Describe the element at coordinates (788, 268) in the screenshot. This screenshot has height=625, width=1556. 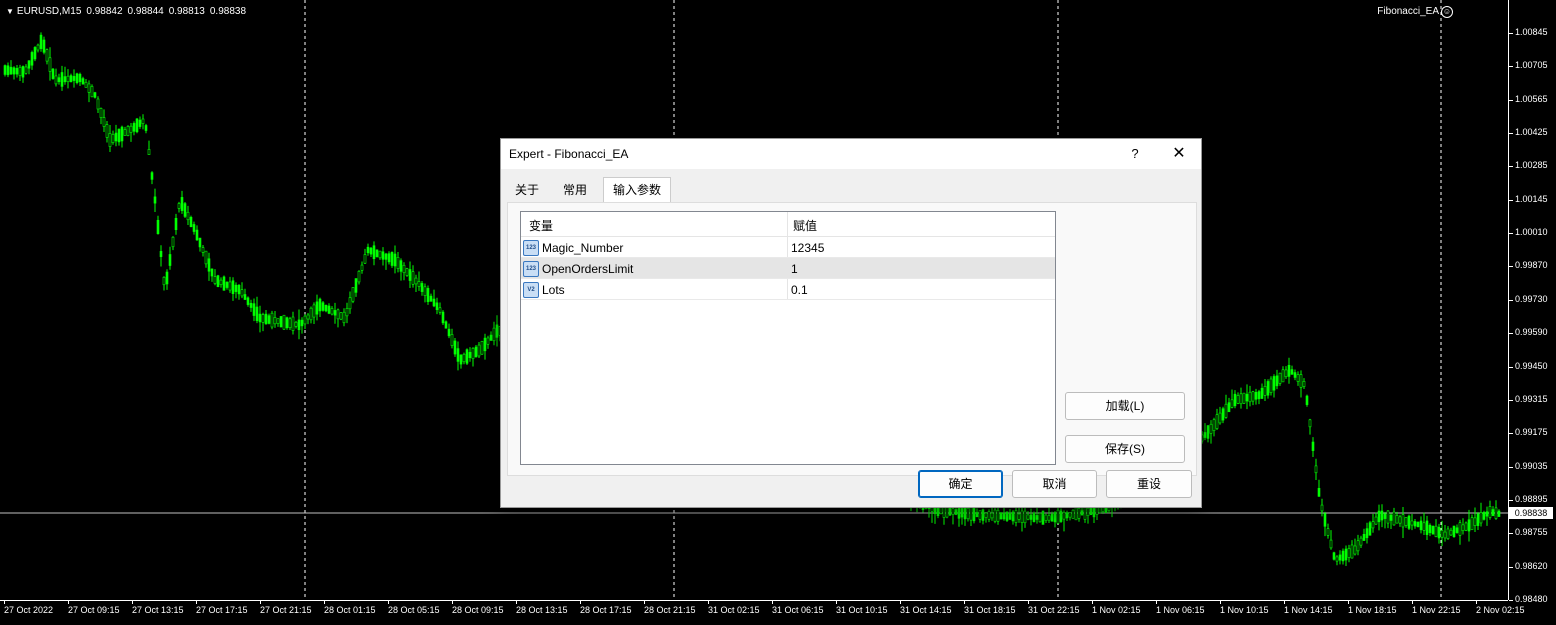
I see `table-row: 123 OpenOrdersLimit 1` at that location.